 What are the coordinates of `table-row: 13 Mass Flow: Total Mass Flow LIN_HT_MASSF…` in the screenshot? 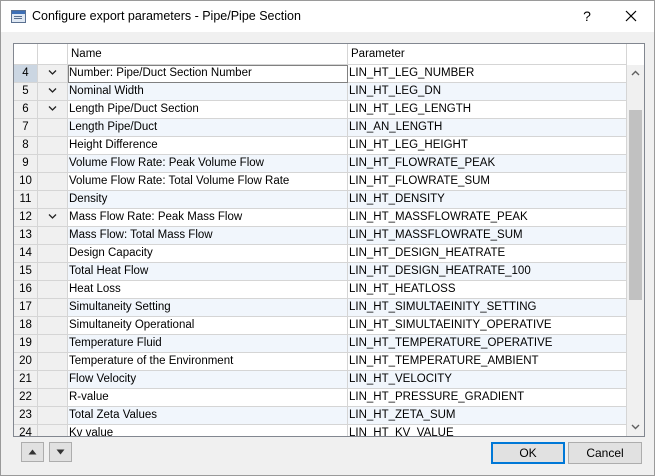 It's located at (320, 236).